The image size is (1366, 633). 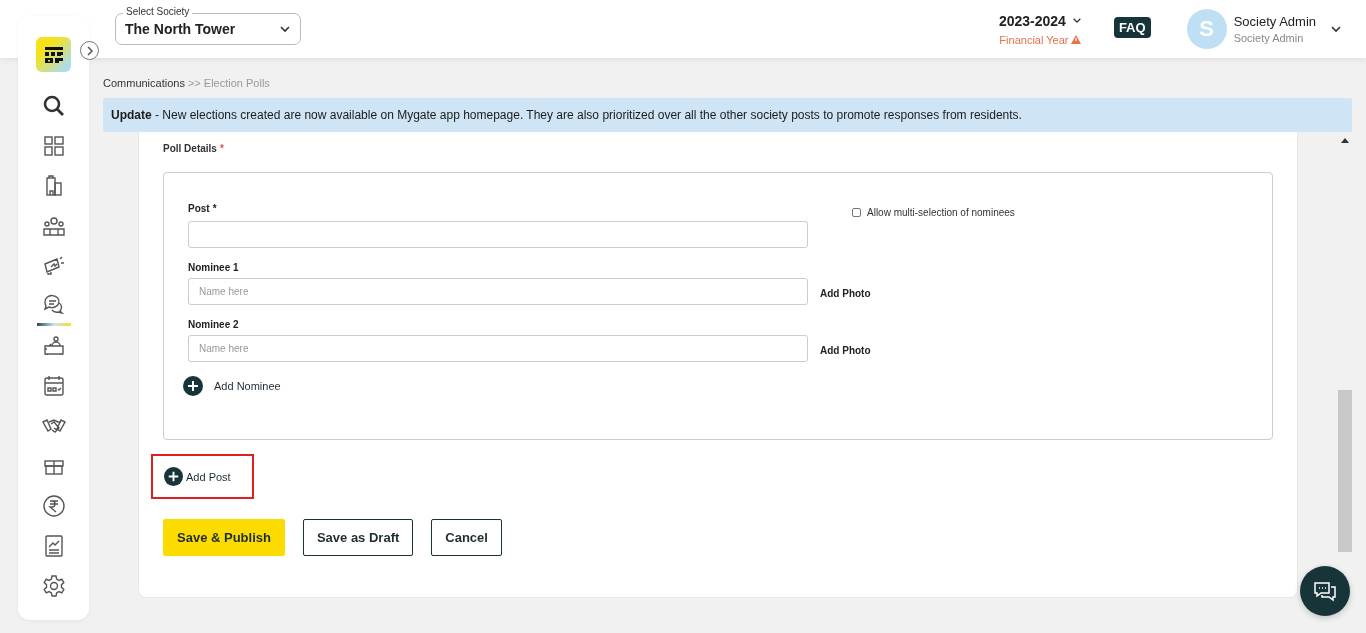 I want to click on user-name: Society Admin, so click(x=1274, y=21).